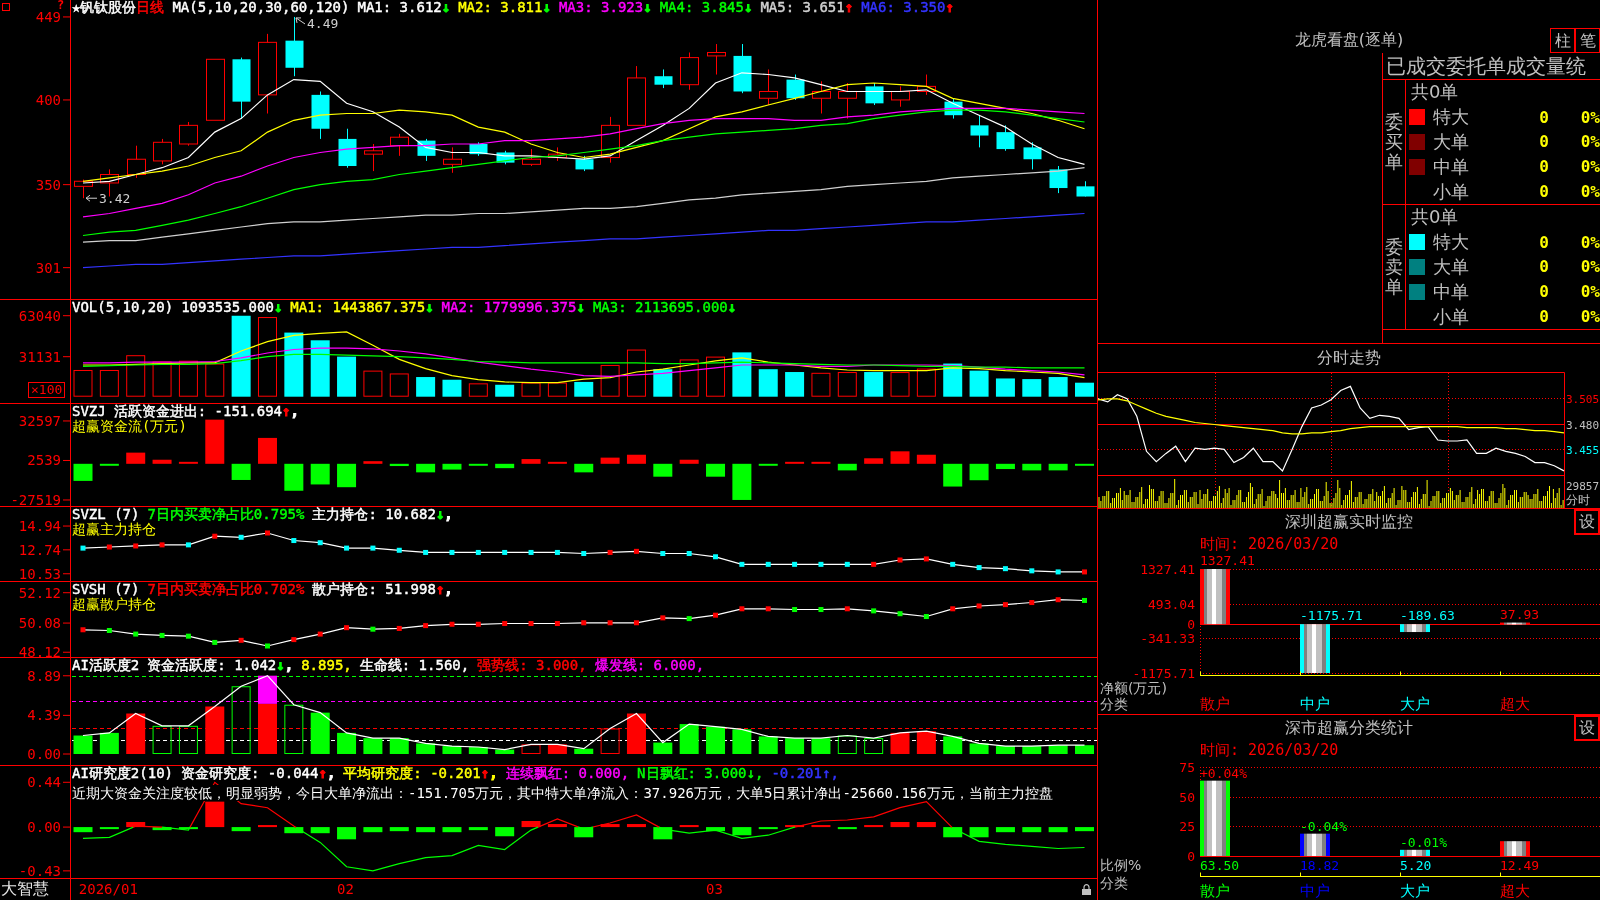  What do you see at coordinates (39, 623) in the screenshot?
I see `y-axis-label: 50.08` at bounding box center [39, 623].